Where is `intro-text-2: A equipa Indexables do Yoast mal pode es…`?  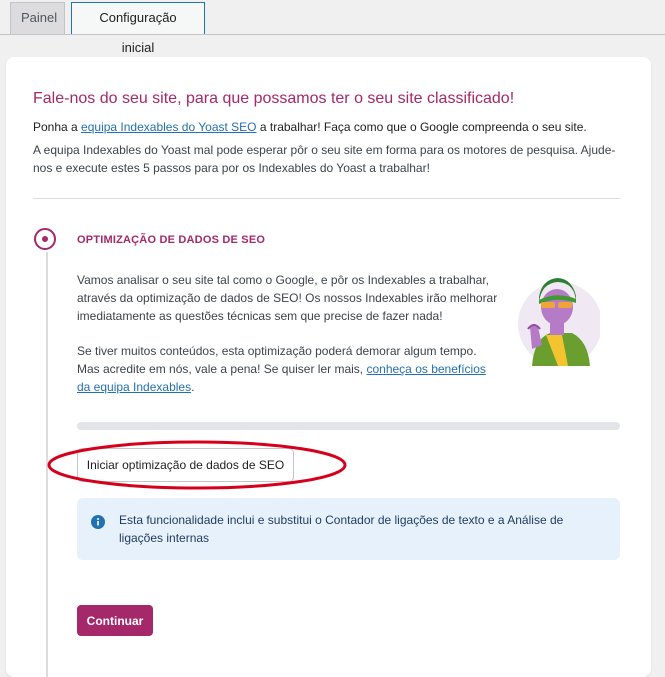 intro-text-2: A equipa Indexables do Yoast mal pode es… is located at coordinates (324, 159).